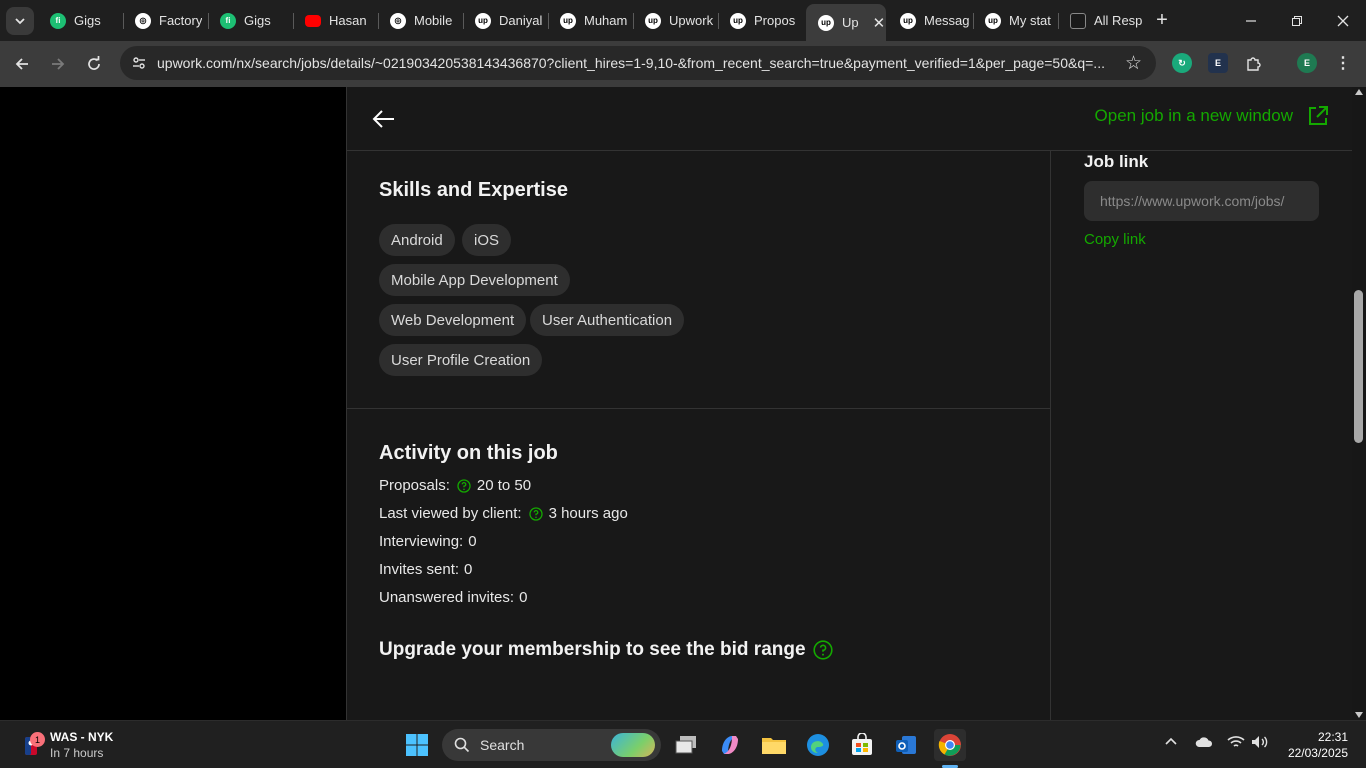 This screenshot has height=768, width=1366. I want to click on edge-button, so click(818, 745).